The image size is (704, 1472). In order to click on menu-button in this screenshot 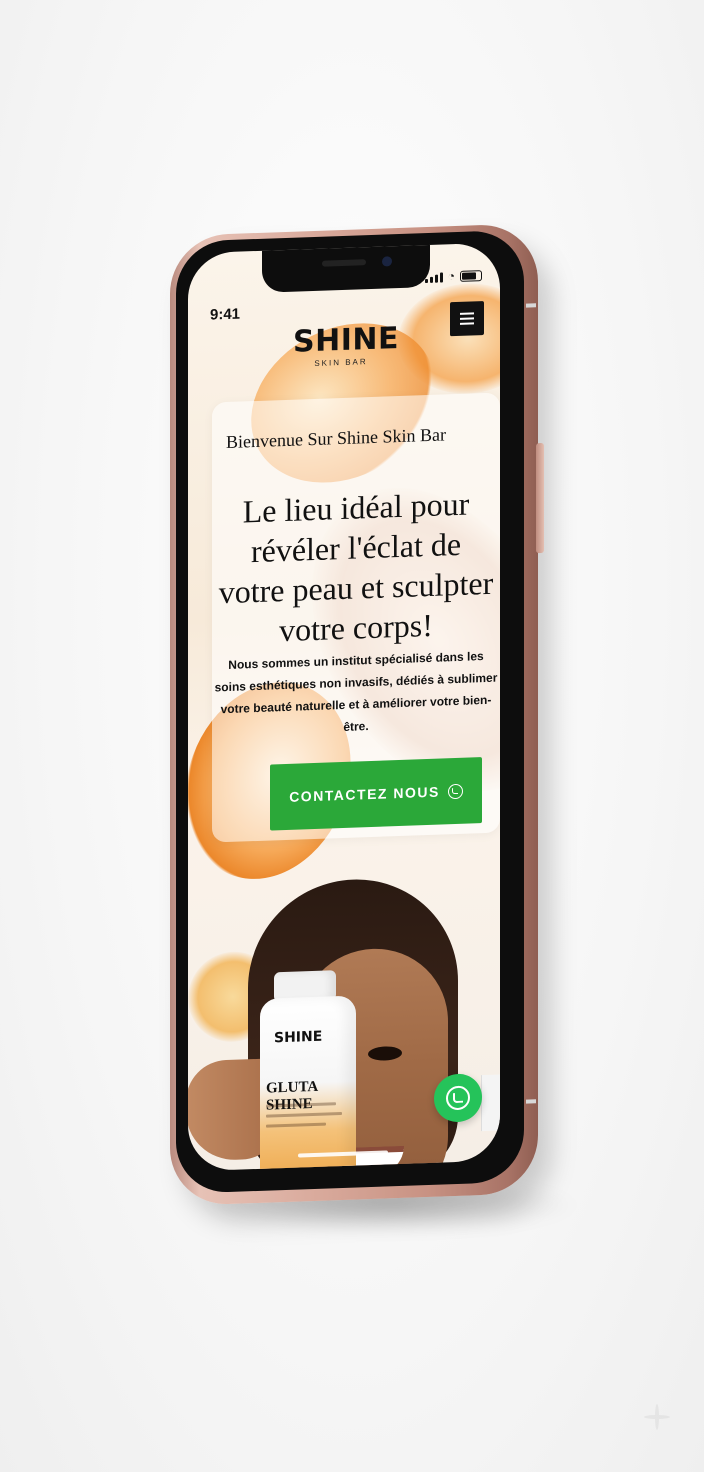, I will do `click(467, 319)`.